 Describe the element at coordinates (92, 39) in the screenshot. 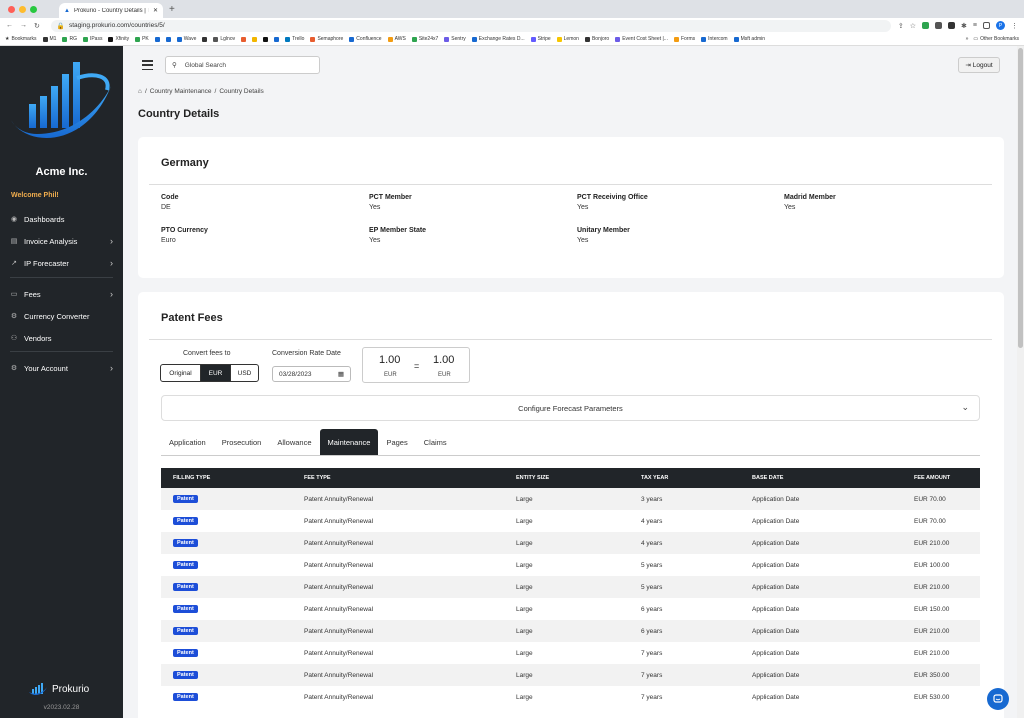

I see `bookmark-item: IPass` at that location.